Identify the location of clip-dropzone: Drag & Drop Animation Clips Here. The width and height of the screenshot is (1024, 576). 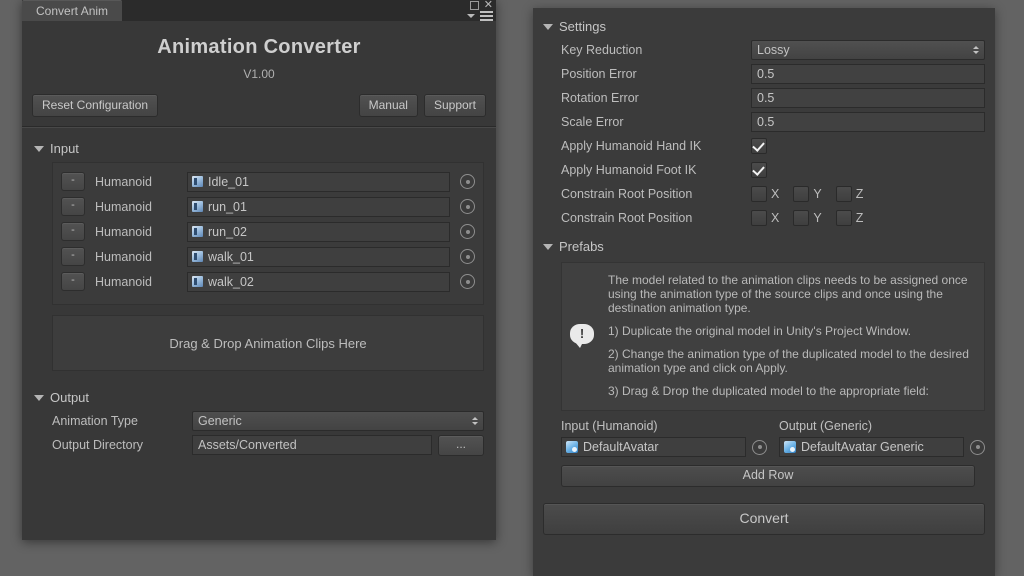
(268, 343).